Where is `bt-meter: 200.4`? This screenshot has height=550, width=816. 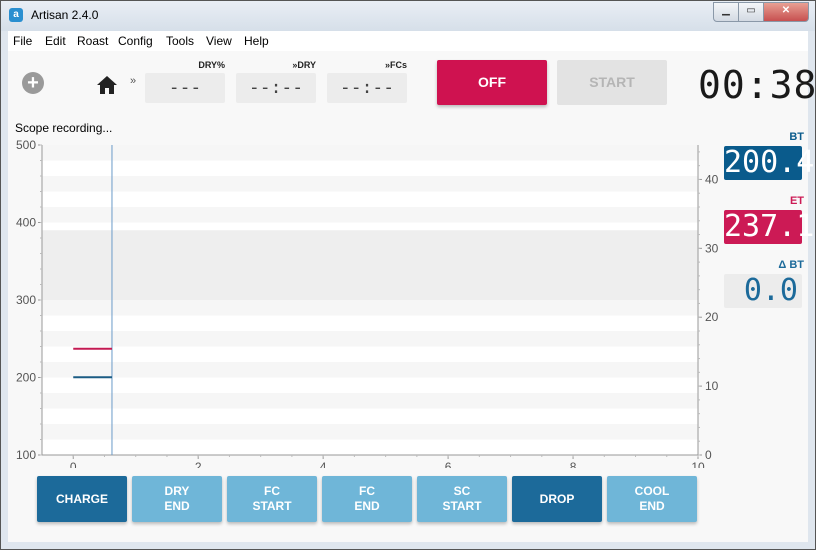
bt-meter: 200.4 is located at coordinates (769, 162).